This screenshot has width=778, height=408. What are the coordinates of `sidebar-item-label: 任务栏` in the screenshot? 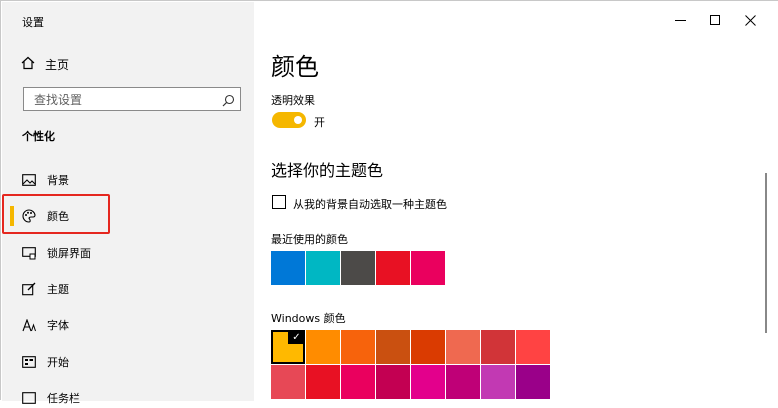 It's located at (63, 398).